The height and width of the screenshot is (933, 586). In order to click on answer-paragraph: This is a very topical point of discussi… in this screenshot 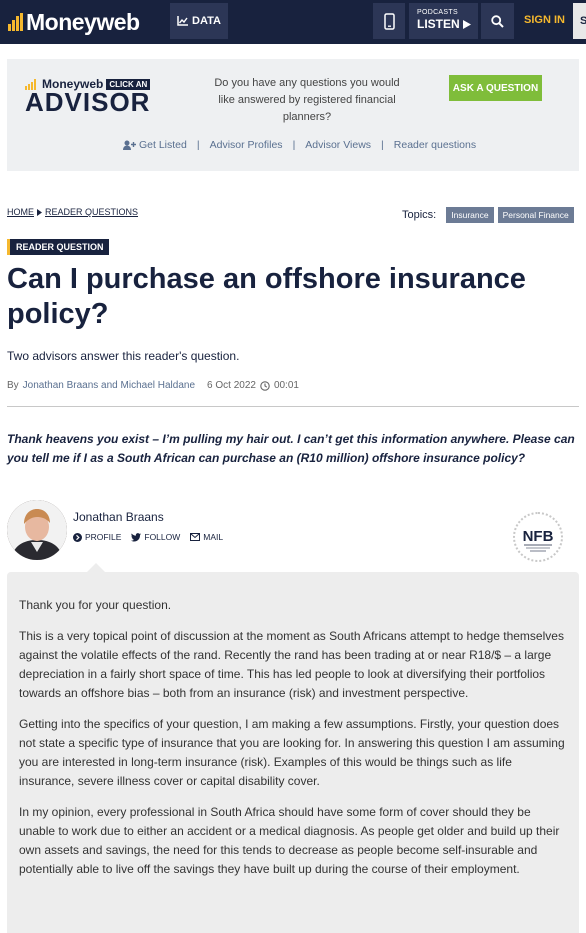, I will do `click(291, 664)`.